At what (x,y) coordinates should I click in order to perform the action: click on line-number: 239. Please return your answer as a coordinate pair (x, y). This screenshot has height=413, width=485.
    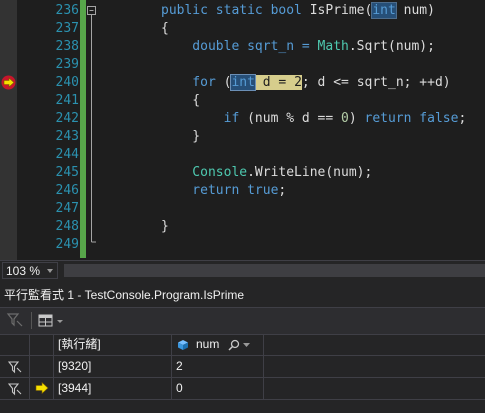
    Looking at the image, I should click on (67, 64).